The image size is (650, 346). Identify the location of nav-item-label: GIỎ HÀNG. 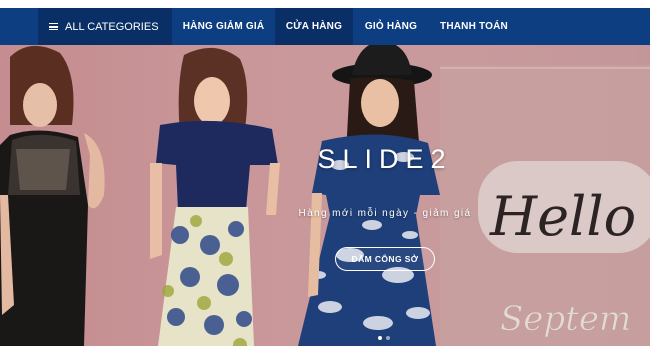
(391, 26).